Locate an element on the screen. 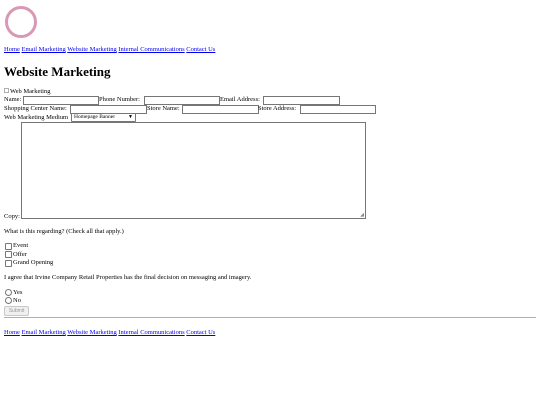  footer-link-contact-us: Contact Us is located at coordinates (200, 332).